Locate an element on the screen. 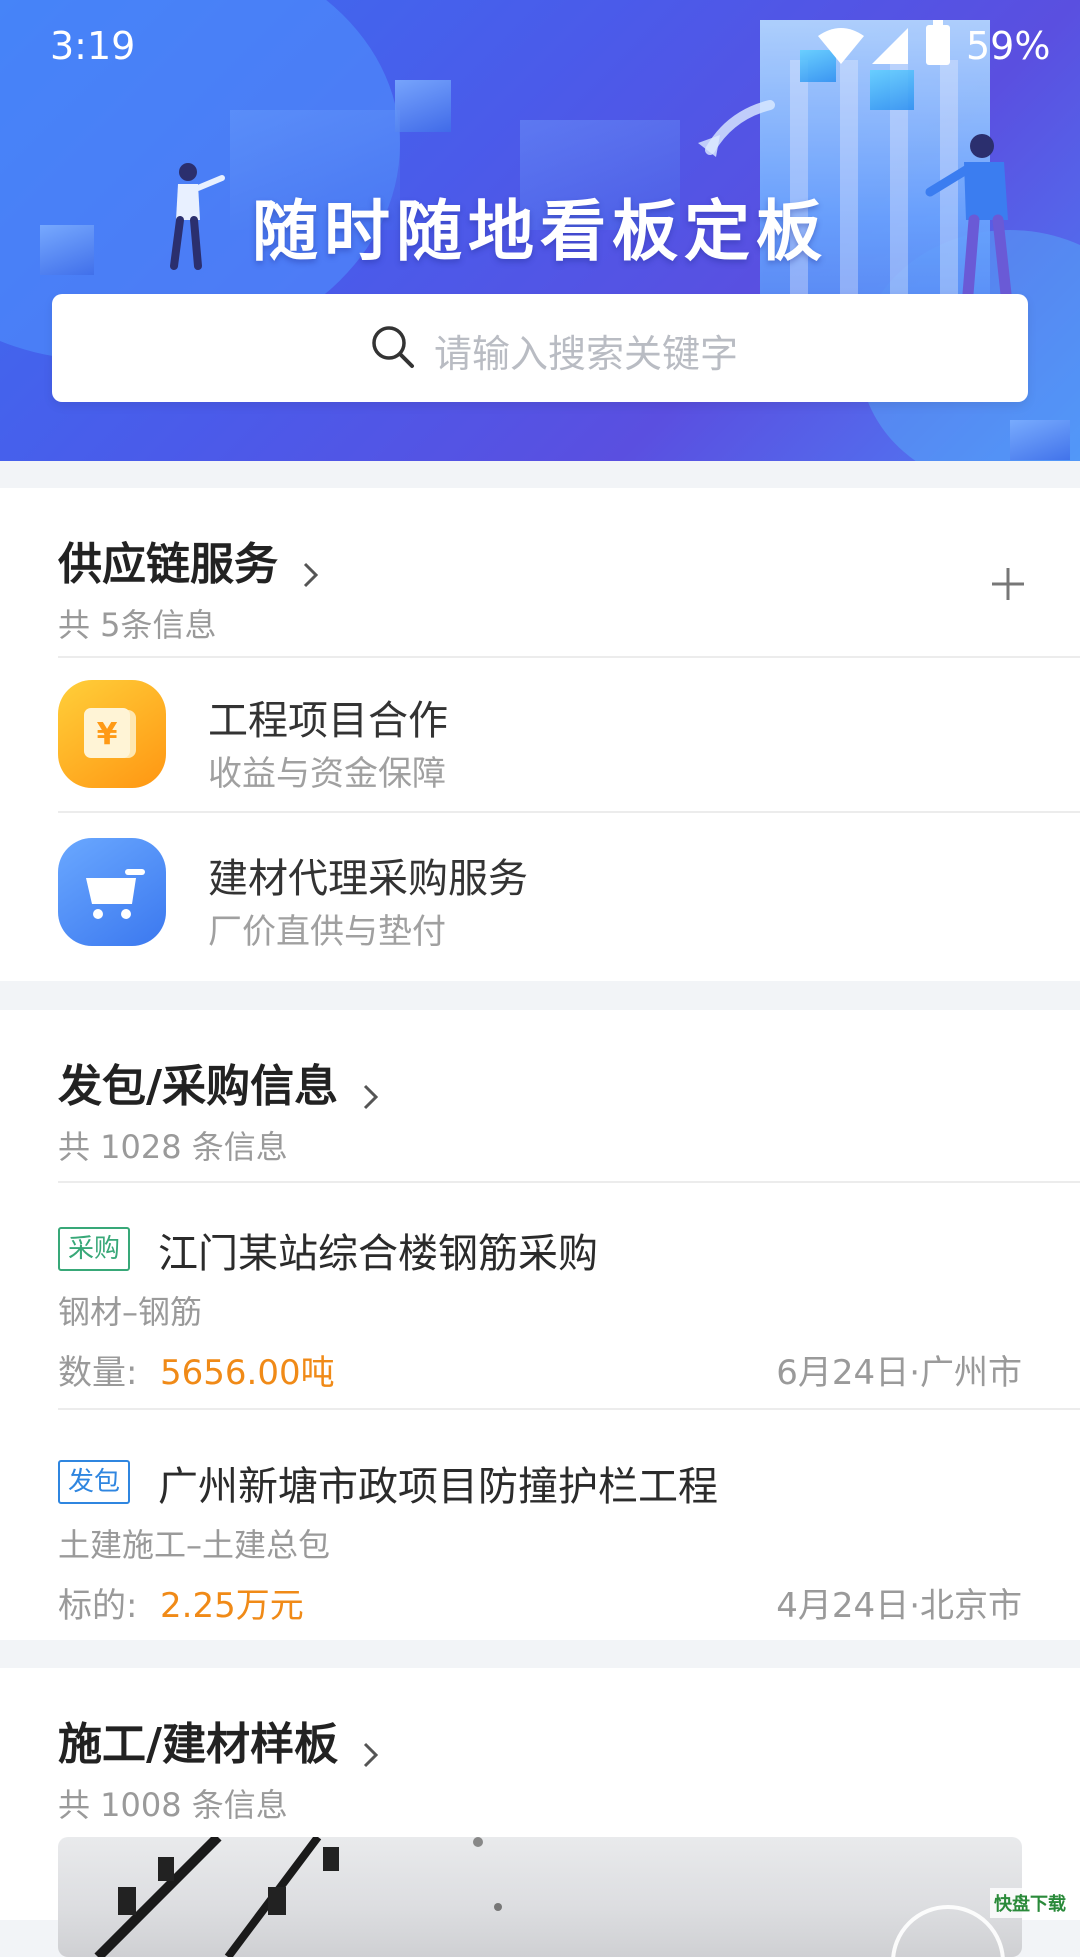  service-title: 工程项目合作 is located at coordinates (328, 721).